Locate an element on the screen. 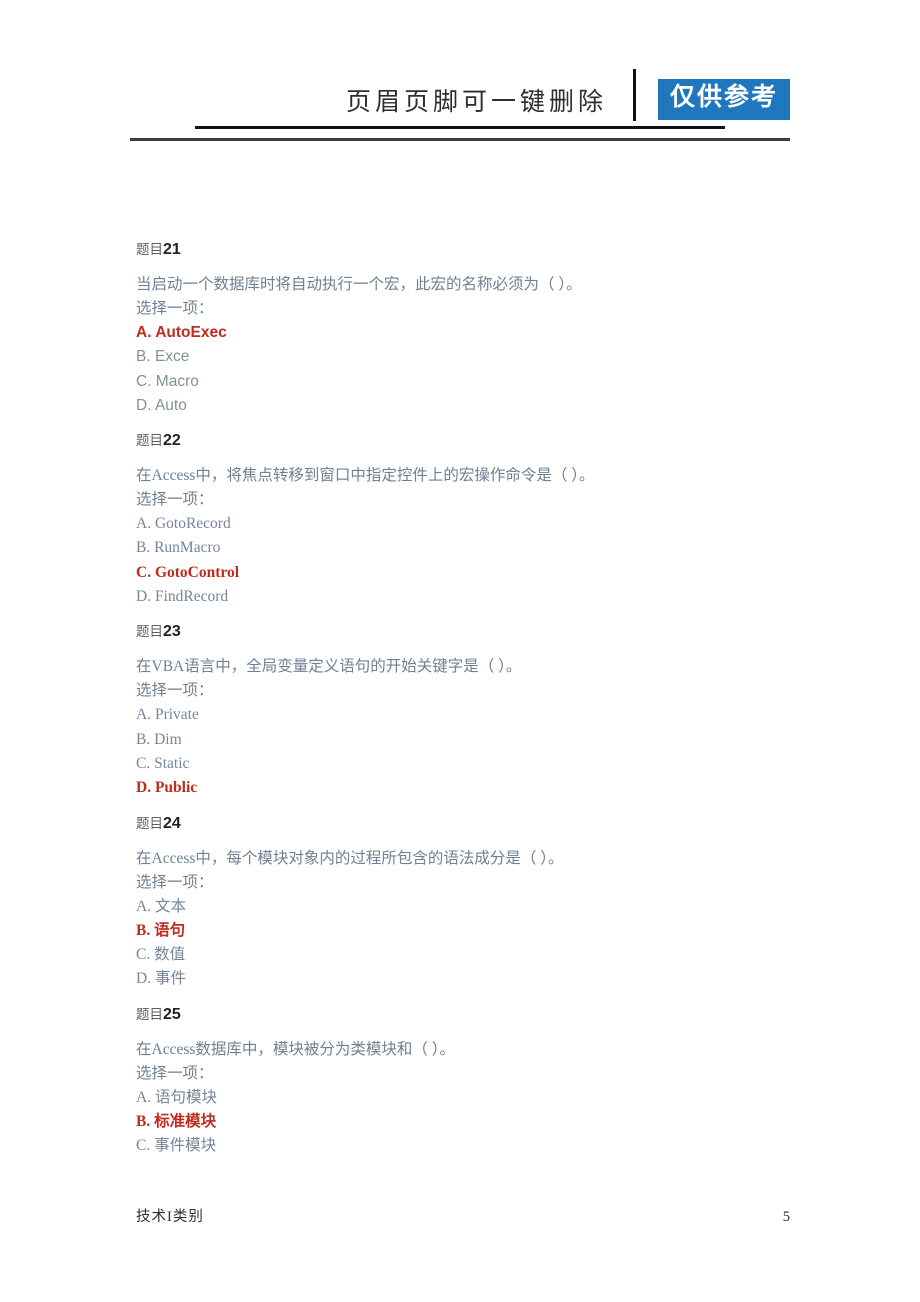  option-item: D. FindRecord is located at coordinates (466, 597).